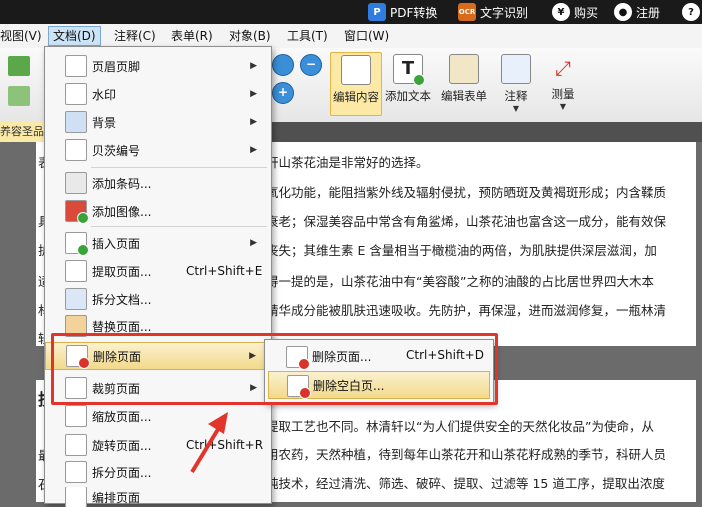 This screenshot has width=702, height=507. Describe the element at coordinates (76, 445) in the screenshot. I see `rotate-page-icon` at that location.